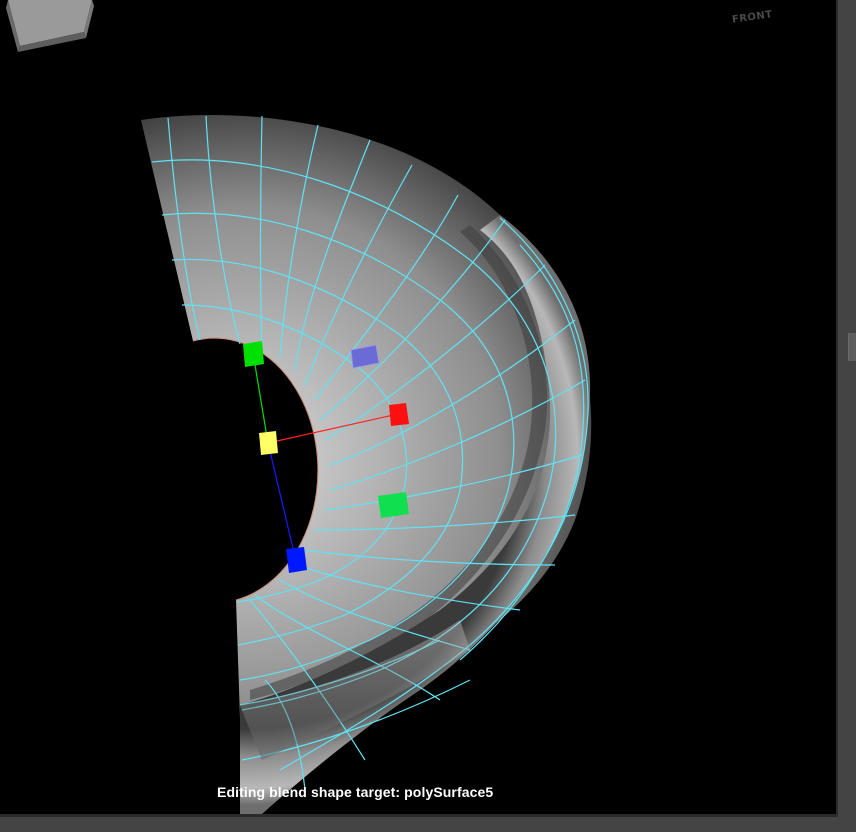 This screenshot has width=856, height=832. Describe the element at coordinates (355, 792) in the screenshot. I see `blend-shape-status-message: Editing blend shape target: polySurface5` at that location.